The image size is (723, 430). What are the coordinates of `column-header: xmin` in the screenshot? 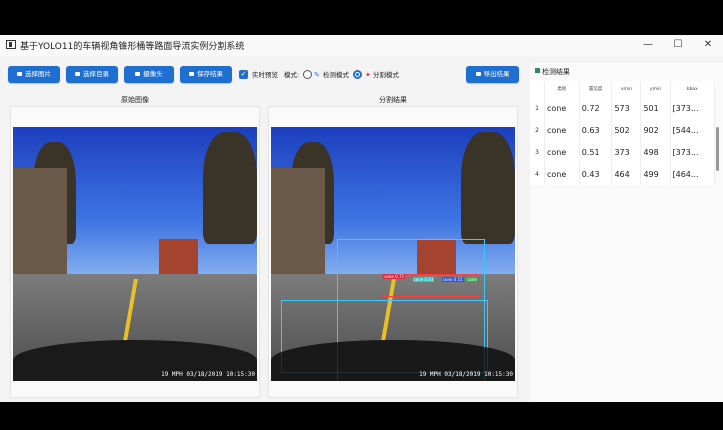 It's located at (626, 89).